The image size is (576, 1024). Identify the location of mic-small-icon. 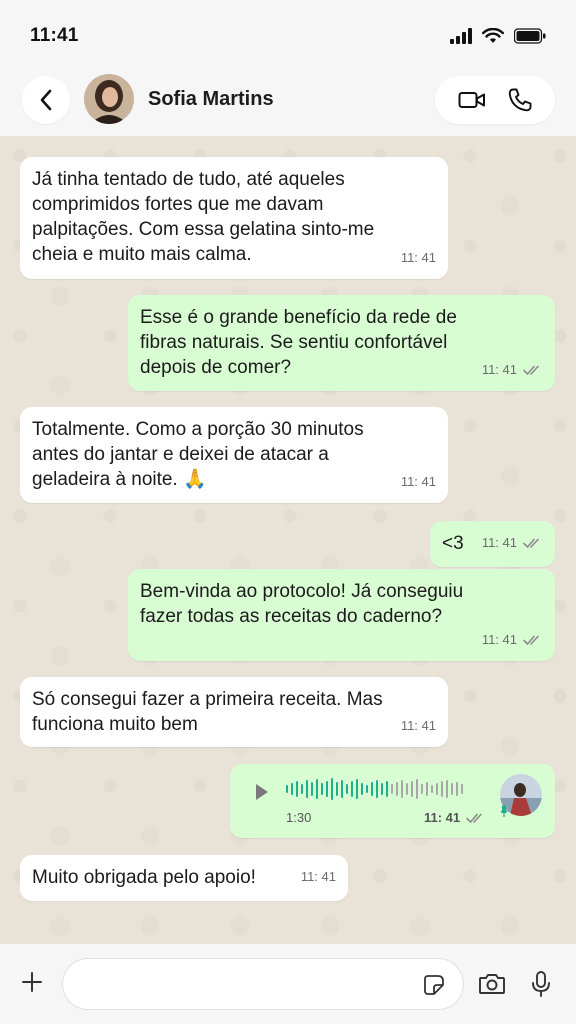
(504, 811).